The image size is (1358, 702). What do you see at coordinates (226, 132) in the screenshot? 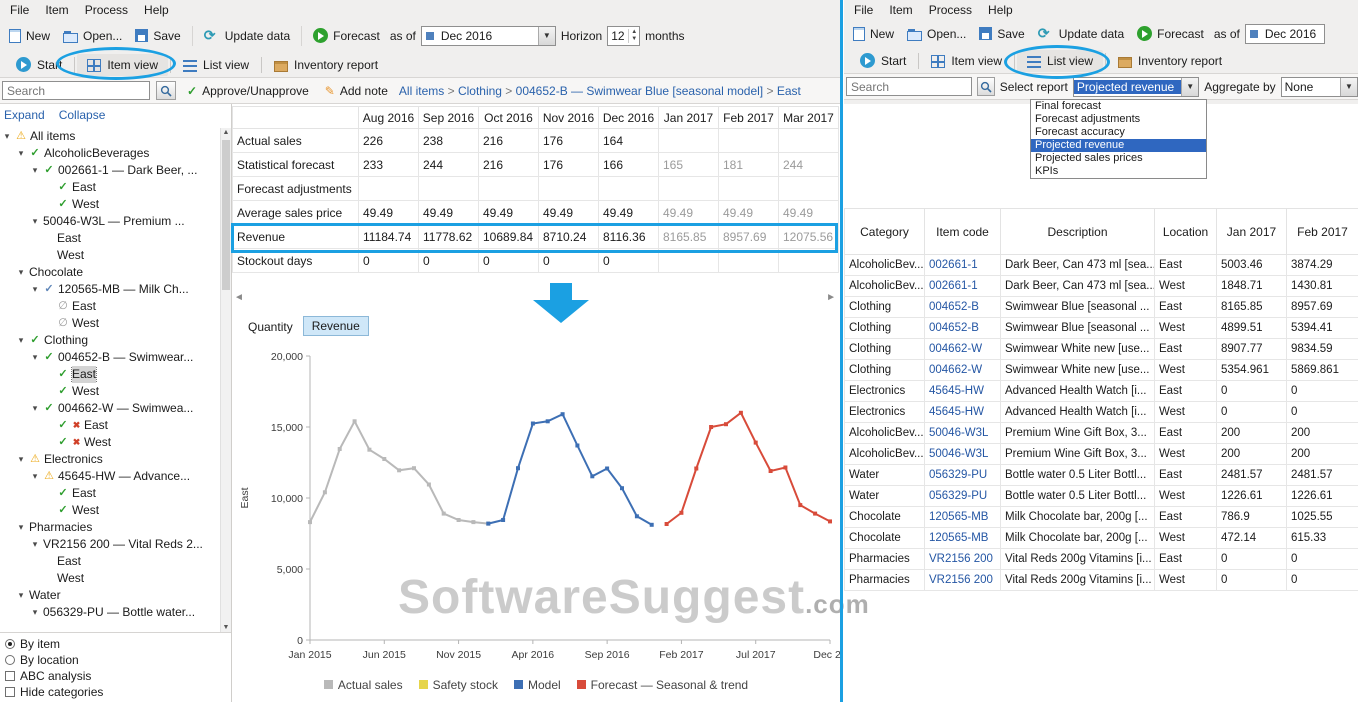
I see `scroll-up-icon: ▲` at bounding box center [226, 132].